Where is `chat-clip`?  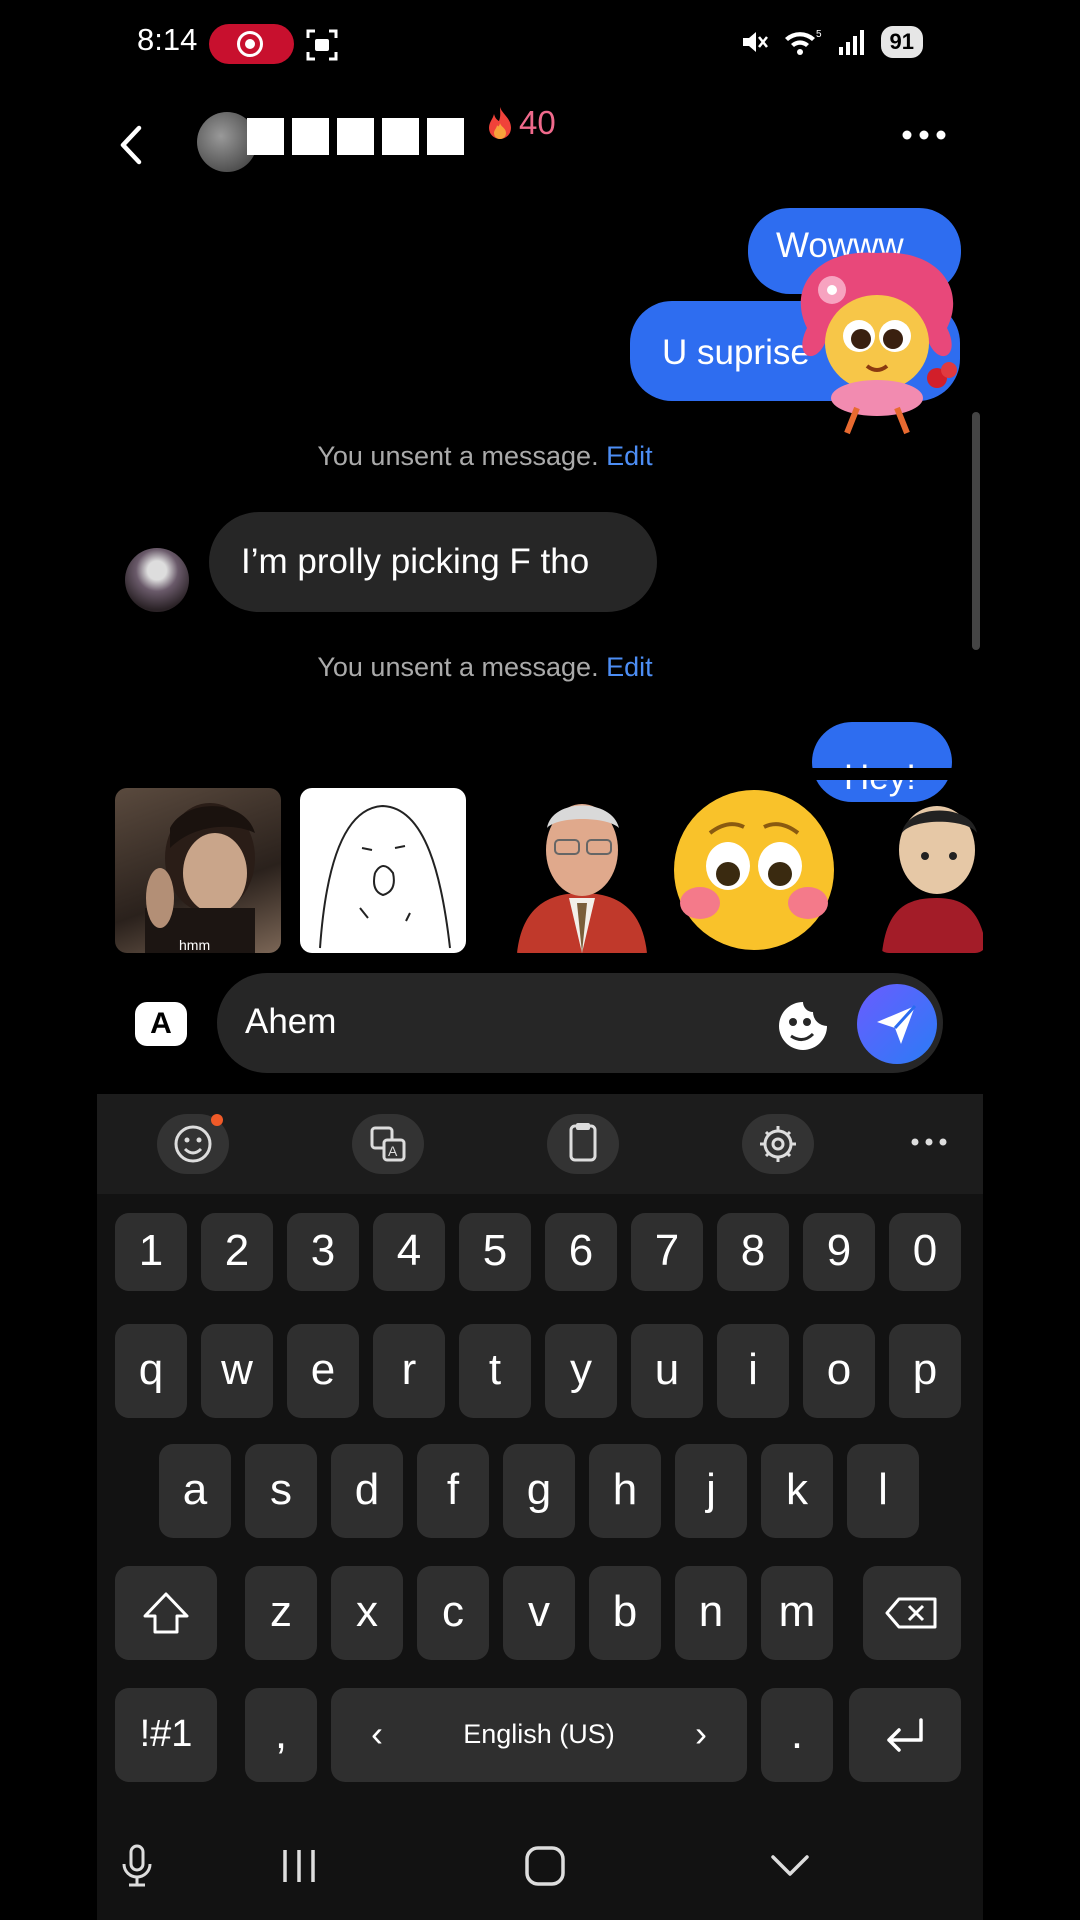 chat-clip is located at coordinates (540, 774).